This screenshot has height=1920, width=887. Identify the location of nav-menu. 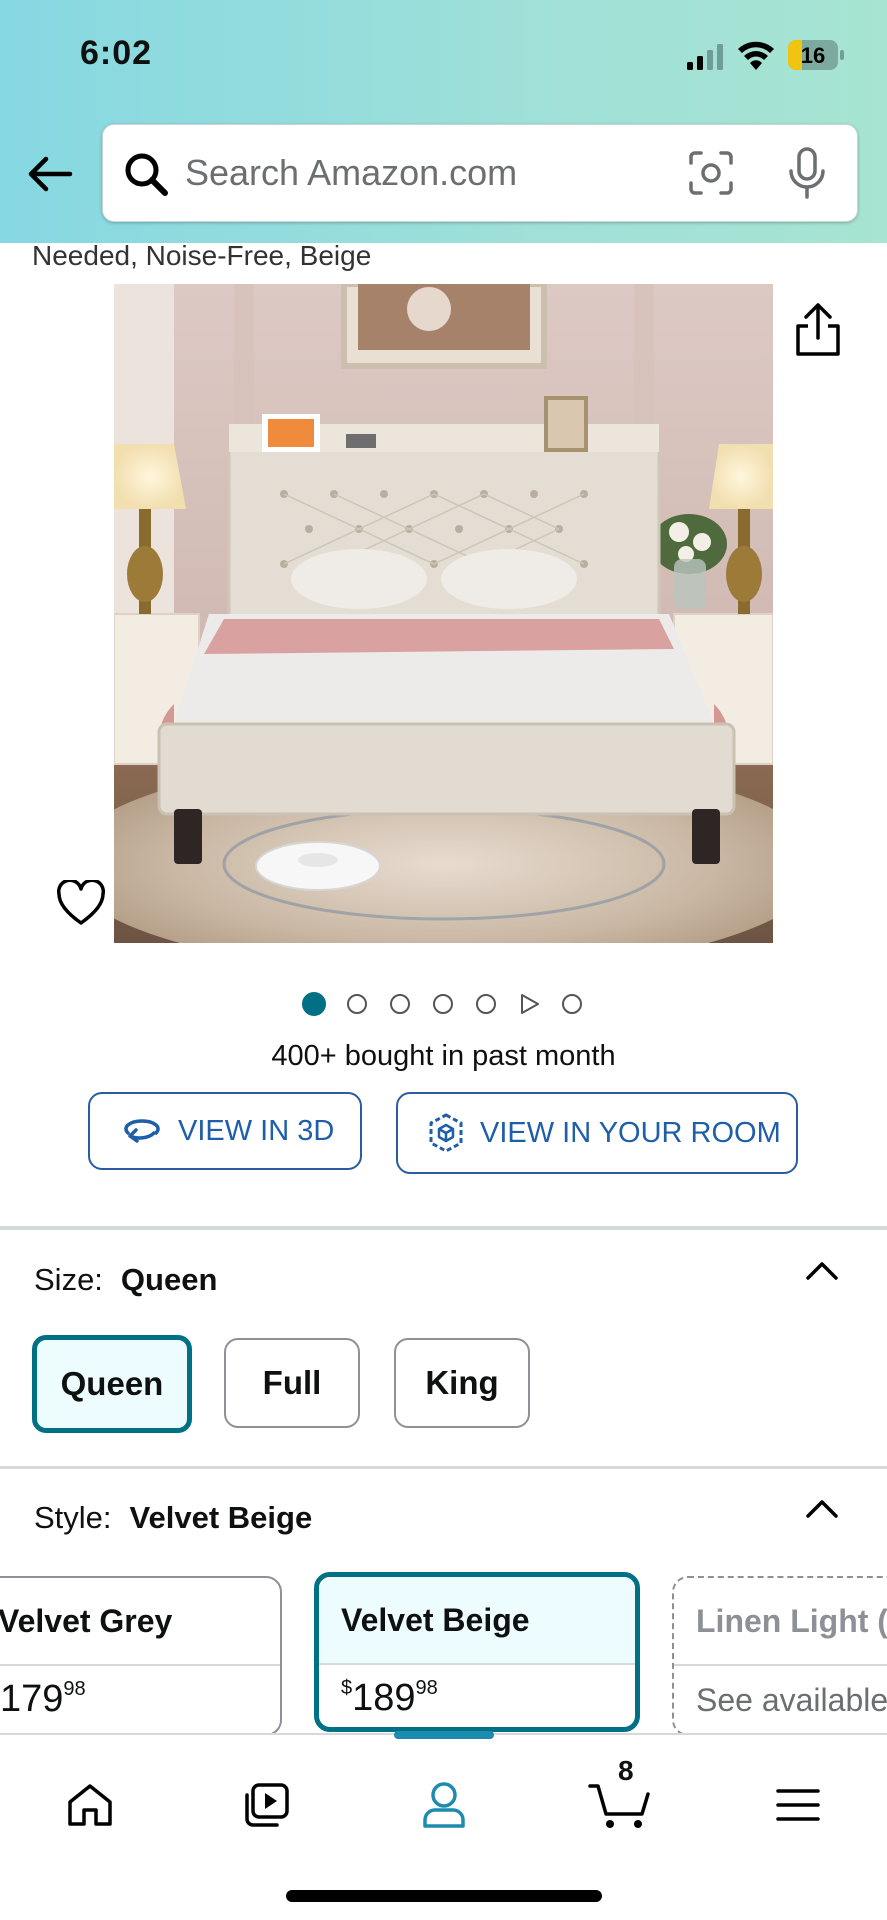
(798, 1805).